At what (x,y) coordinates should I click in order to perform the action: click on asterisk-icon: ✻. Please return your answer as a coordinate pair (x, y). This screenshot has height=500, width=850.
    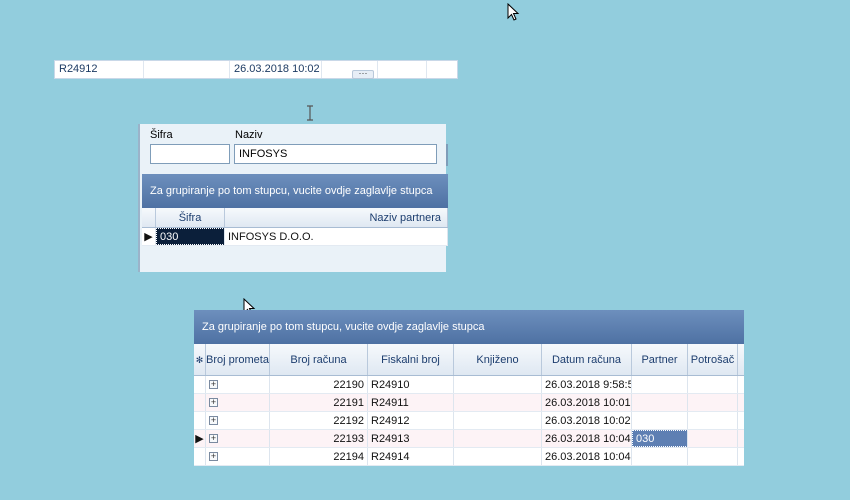
    Looking at the image, I should click on (200, 359).